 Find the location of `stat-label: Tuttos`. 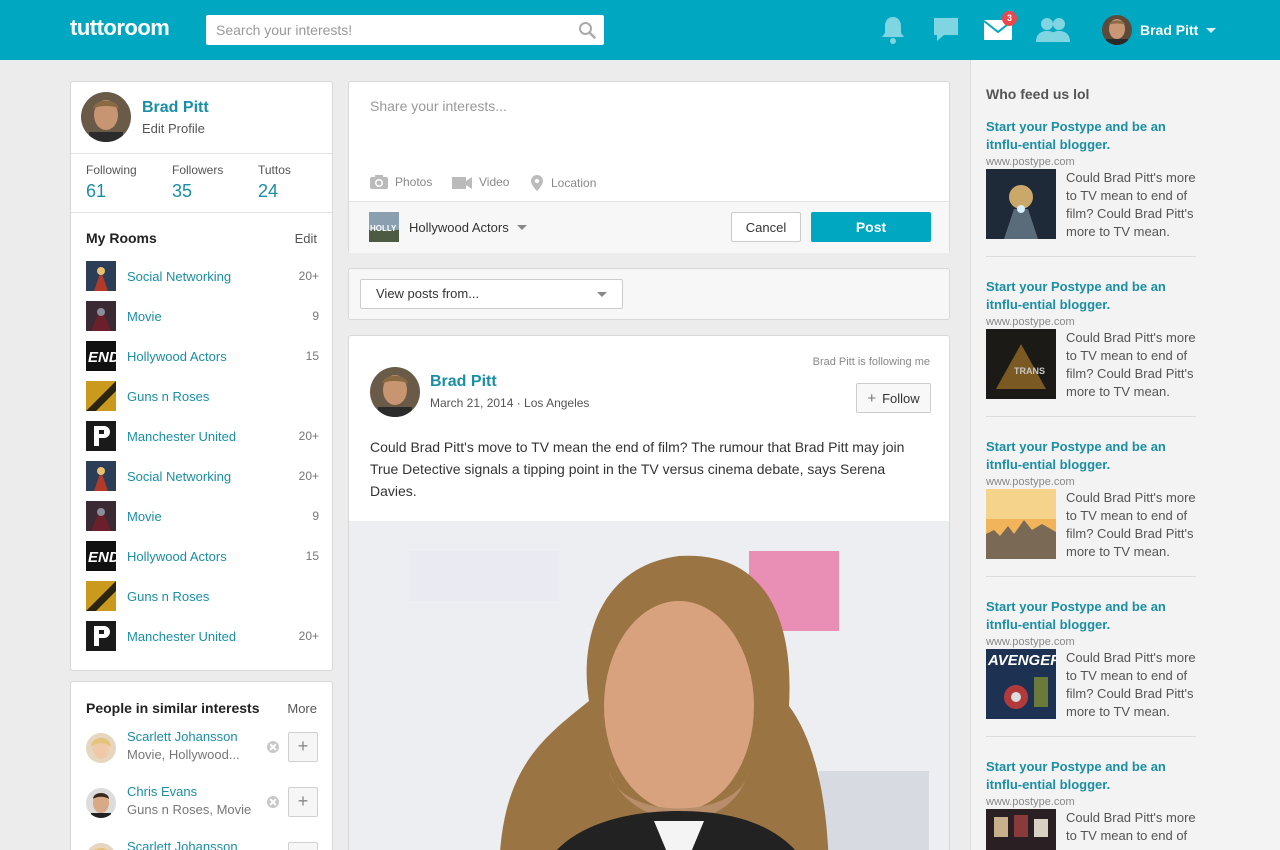

stat-label: Tuttos is located at coordinates (274, 170).